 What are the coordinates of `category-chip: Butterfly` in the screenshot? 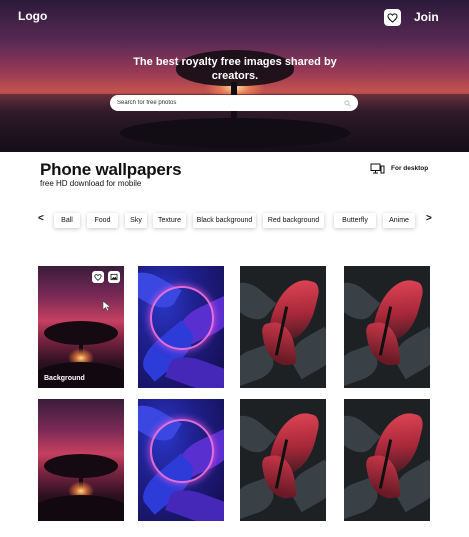 It's located at (355, 220).